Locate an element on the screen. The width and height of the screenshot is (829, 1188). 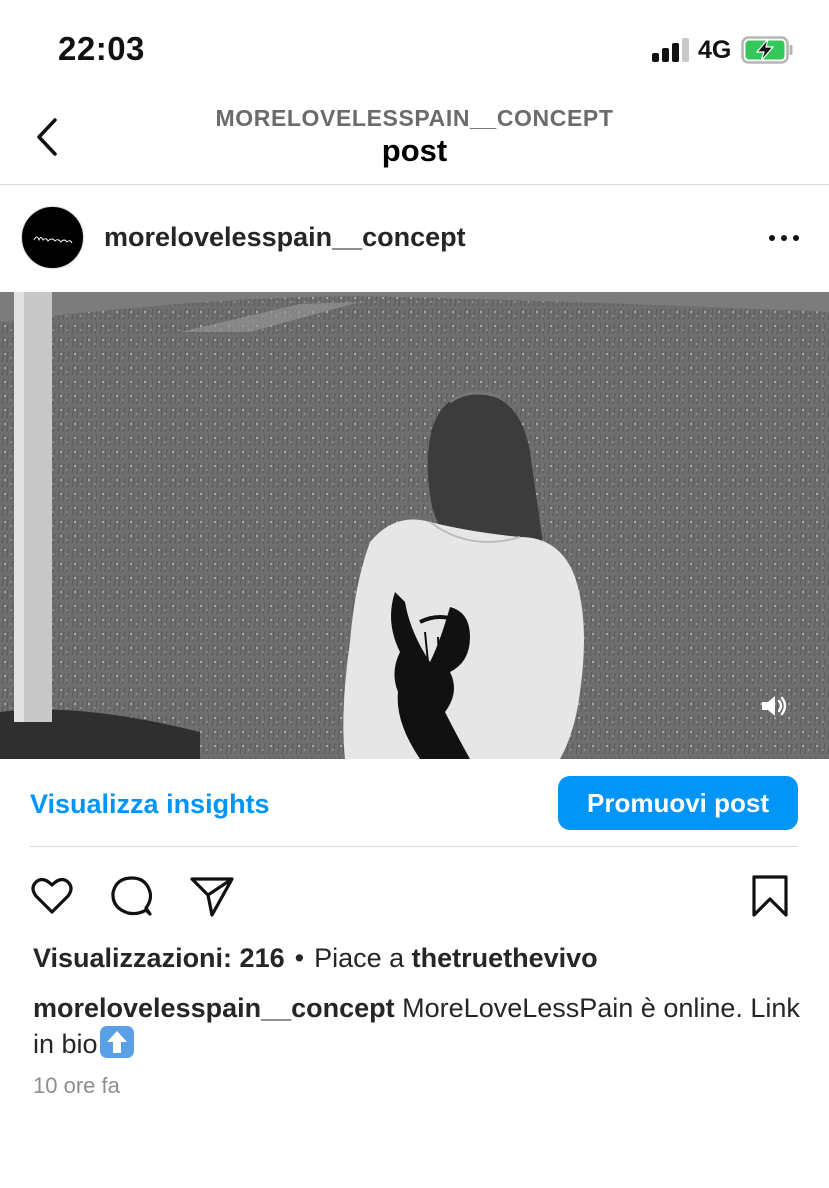
header-account-name: MORELOVELESSPAIN__CONCEPT is located at coordinates (414, 118).